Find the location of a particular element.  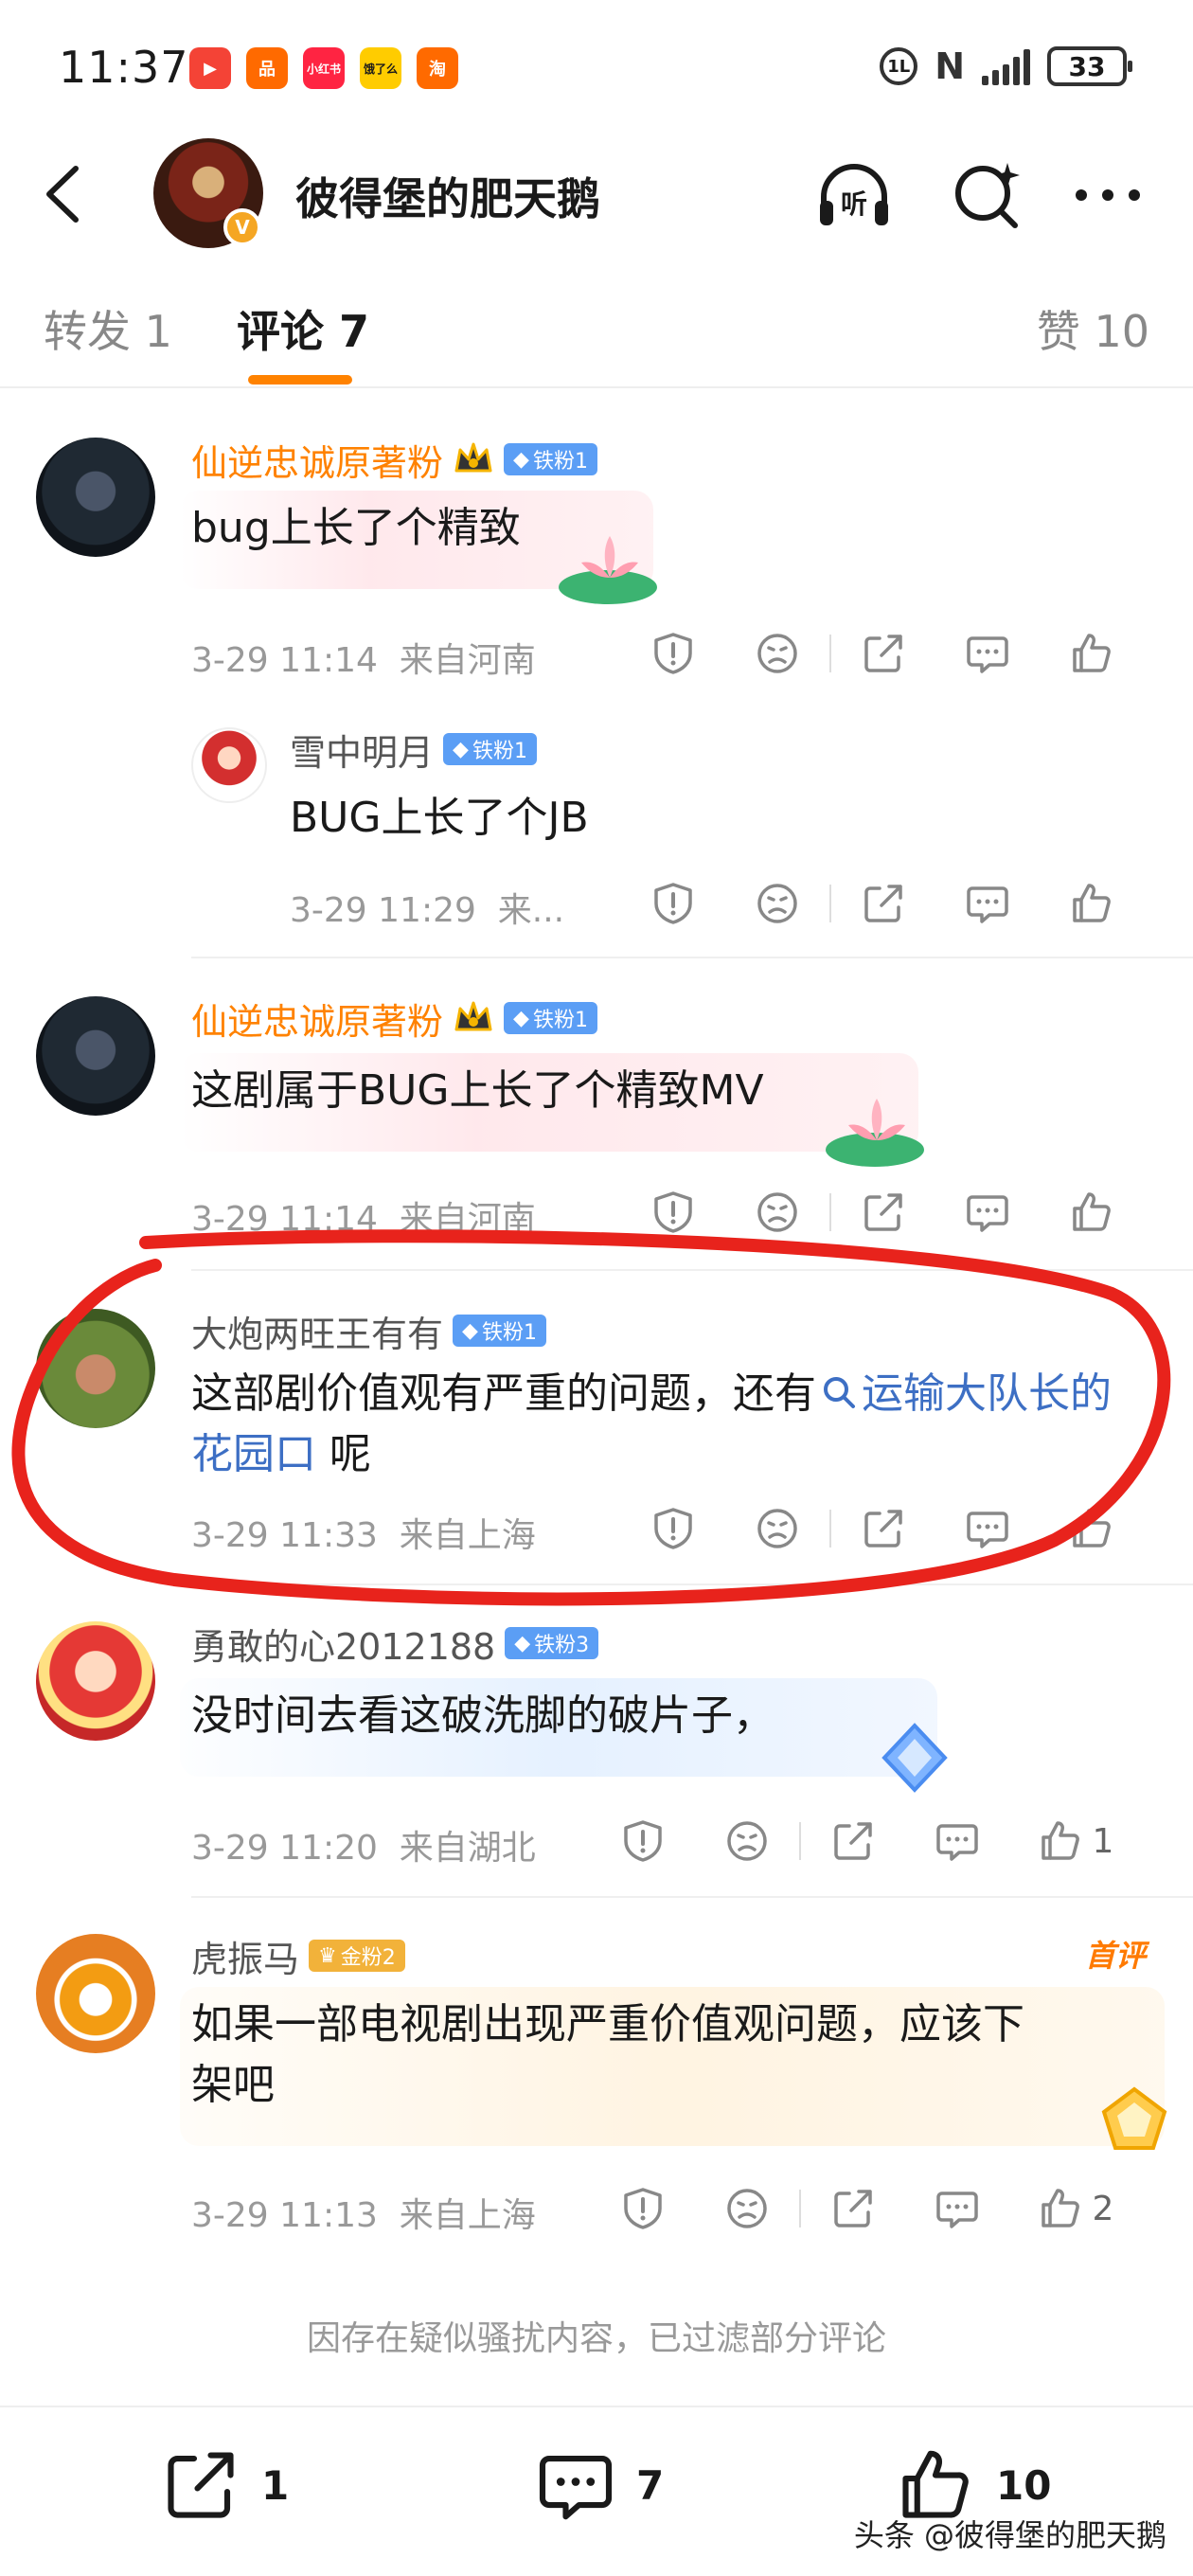

fan-badge: ♛ 金粉2 is located at coordinates (357, 1956).